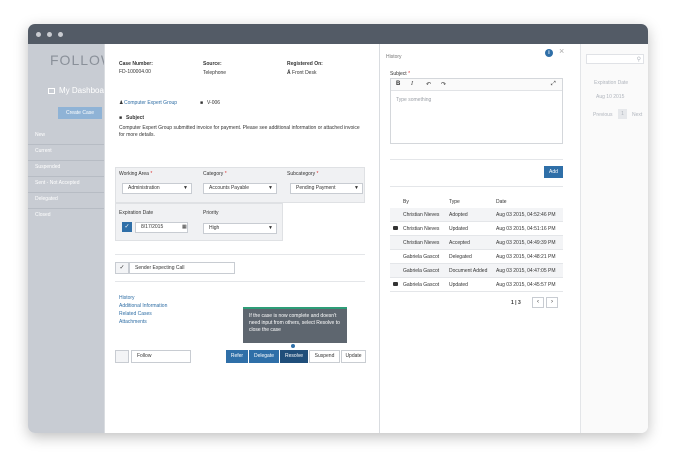 This screenshot has height=473, width=686. I want to click on redo-icon: ↷, so click(443, 84).